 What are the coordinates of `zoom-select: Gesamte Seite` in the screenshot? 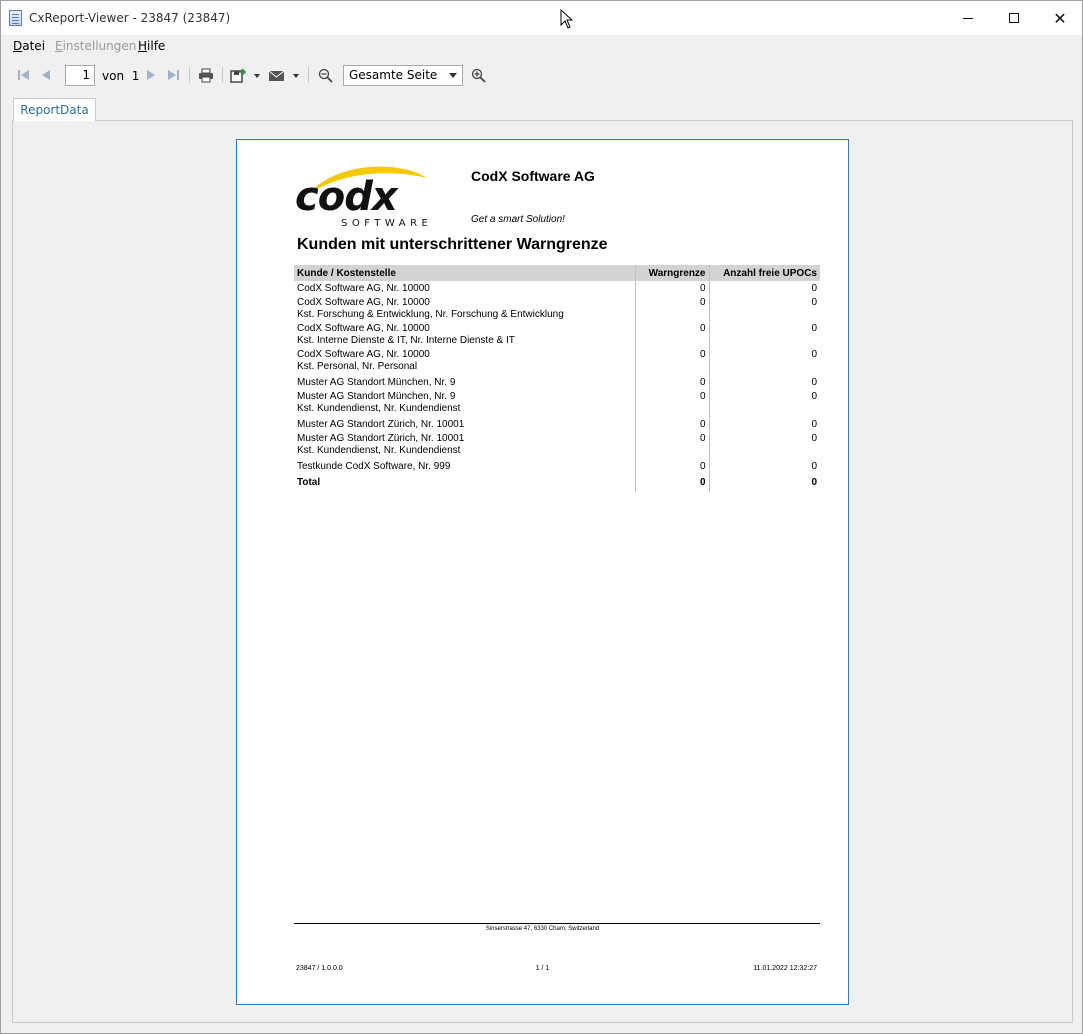 It's located at (403, 75).